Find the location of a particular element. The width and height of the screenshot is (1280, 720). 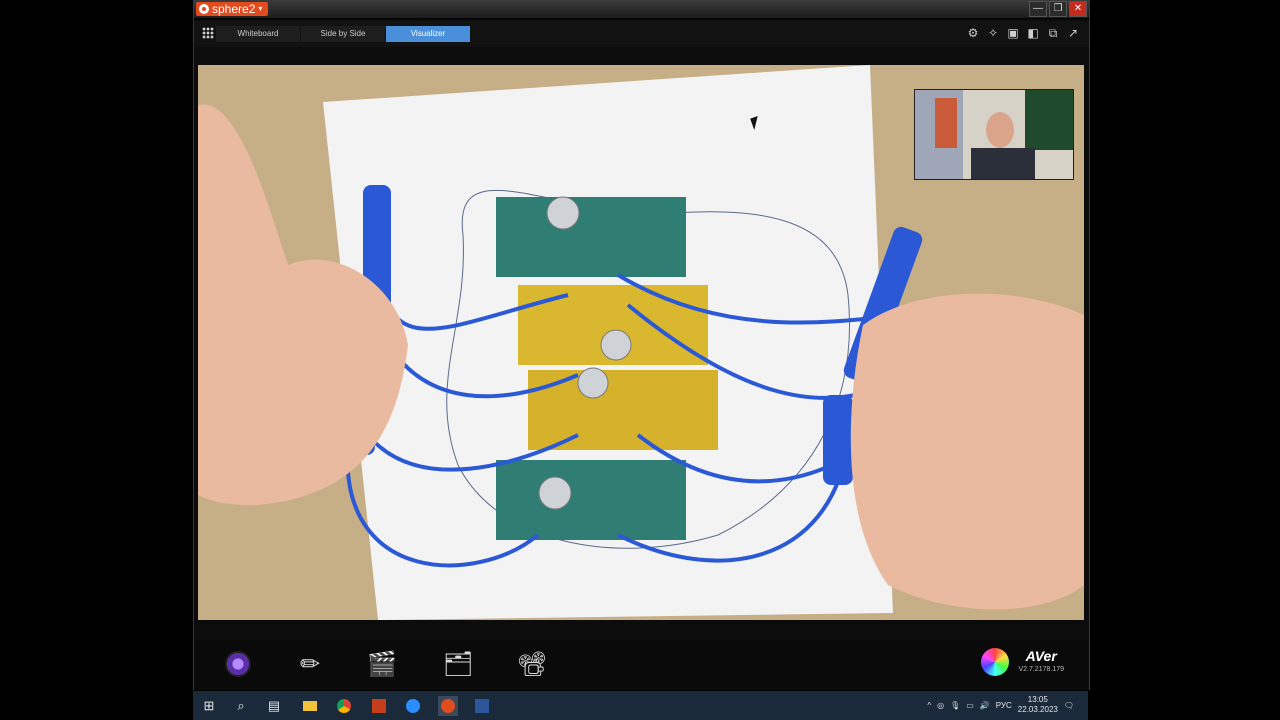

task-view-icon: ▤ is located at coordinates (274, 706).